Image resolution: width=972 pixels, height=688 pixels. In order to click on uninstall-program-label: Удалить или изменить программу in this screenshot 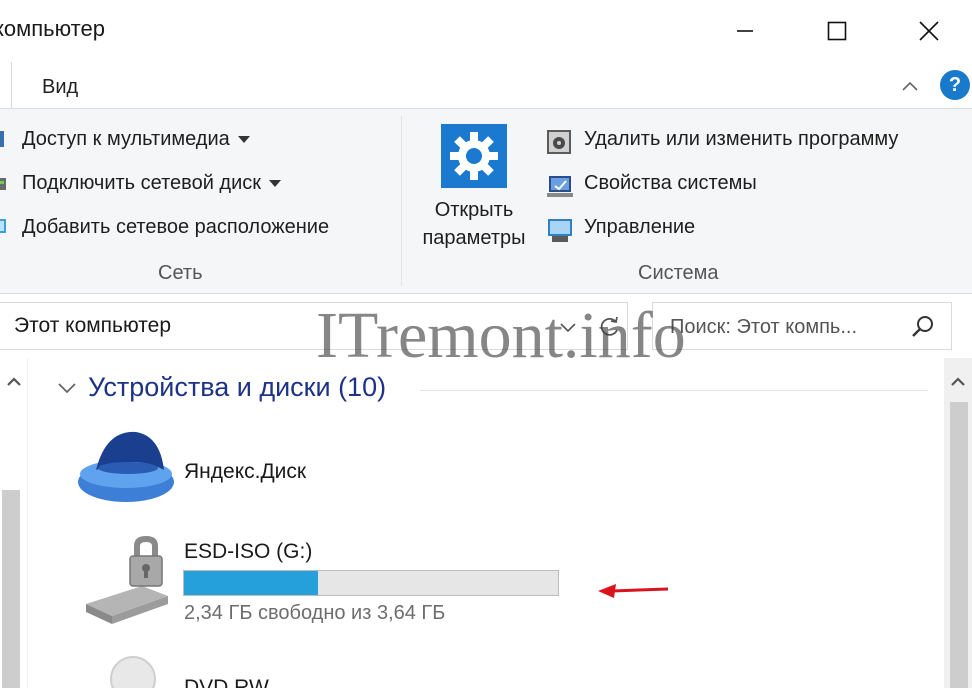, I will do `click(741, 139)`.